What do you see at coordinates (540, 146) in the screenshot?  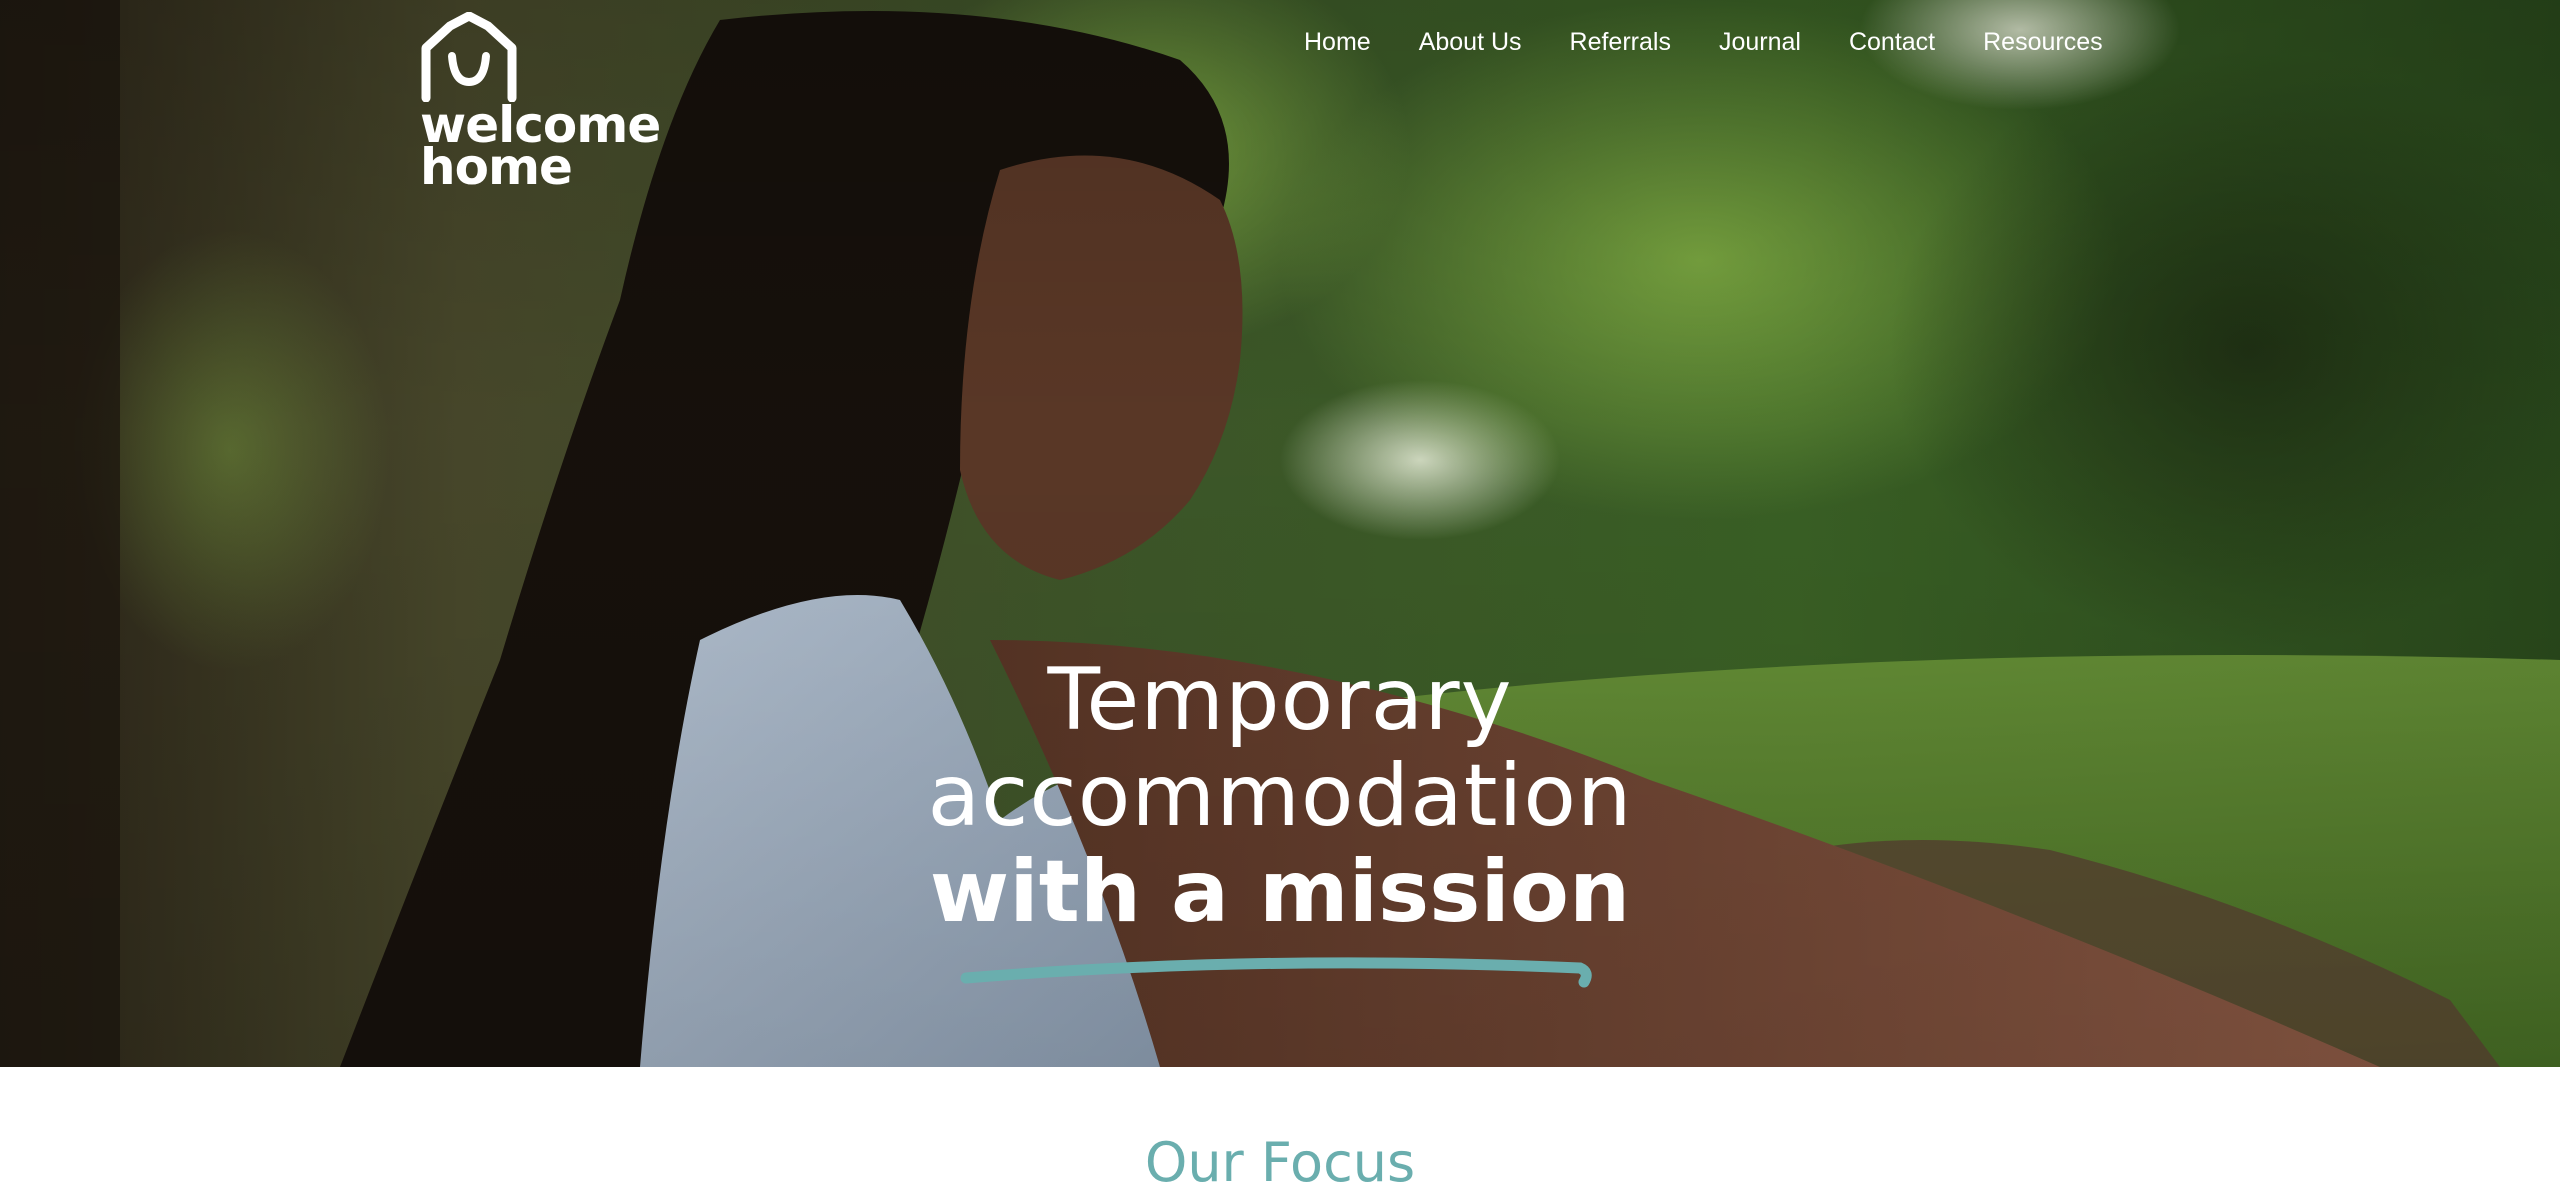 I see `logo-wordmark: welcome home` at bounding box center [540, 146].